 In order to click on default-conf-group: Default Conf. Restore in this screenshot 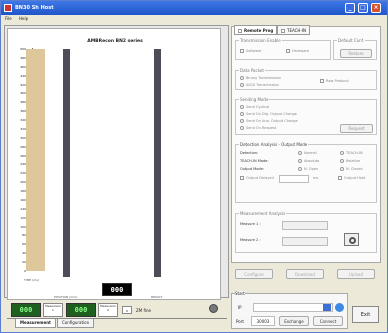, I will do `click(355, 49)`.